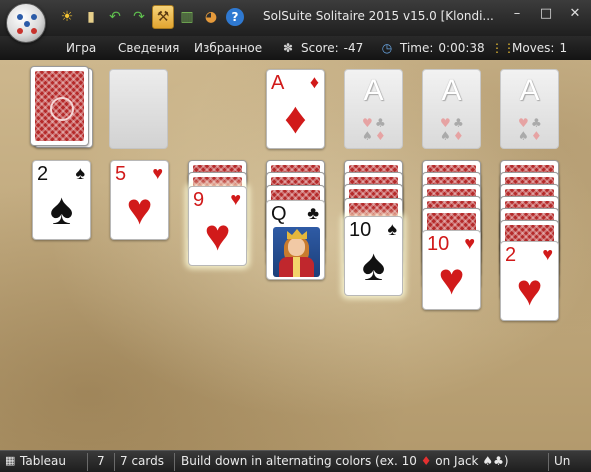 The height and width of the screenshot is (472, 591). I want to click on foundation-2: A ♥ ♣ ♠ ♦, so click(451, 109).